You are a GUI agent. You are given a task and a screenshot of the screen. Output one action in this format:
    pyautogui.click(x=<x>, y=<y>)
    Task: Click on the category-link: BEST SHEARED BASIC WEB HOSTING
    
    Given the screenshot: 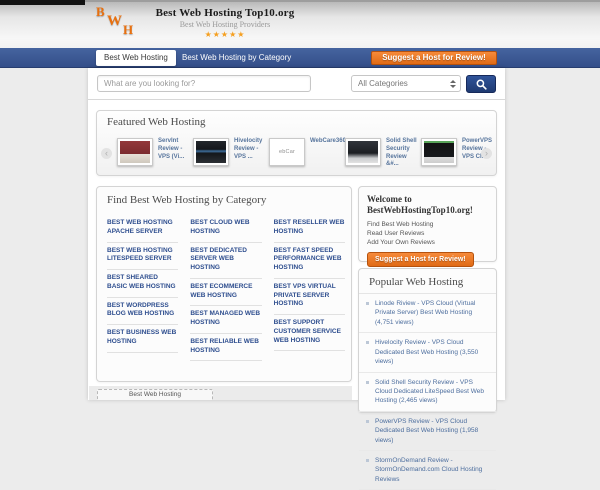 What is the action you would take?
    pyautogui.click(x=143, y=284)
    